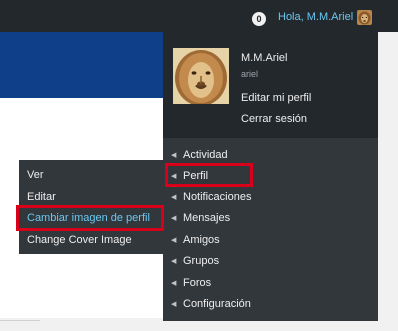 The width and height of the screenshot is (398, 331). What do you see at coordinates (201, 240) in the screenshot?
I see `menu-item-label: Amigos` at bounding box center [201, 240].